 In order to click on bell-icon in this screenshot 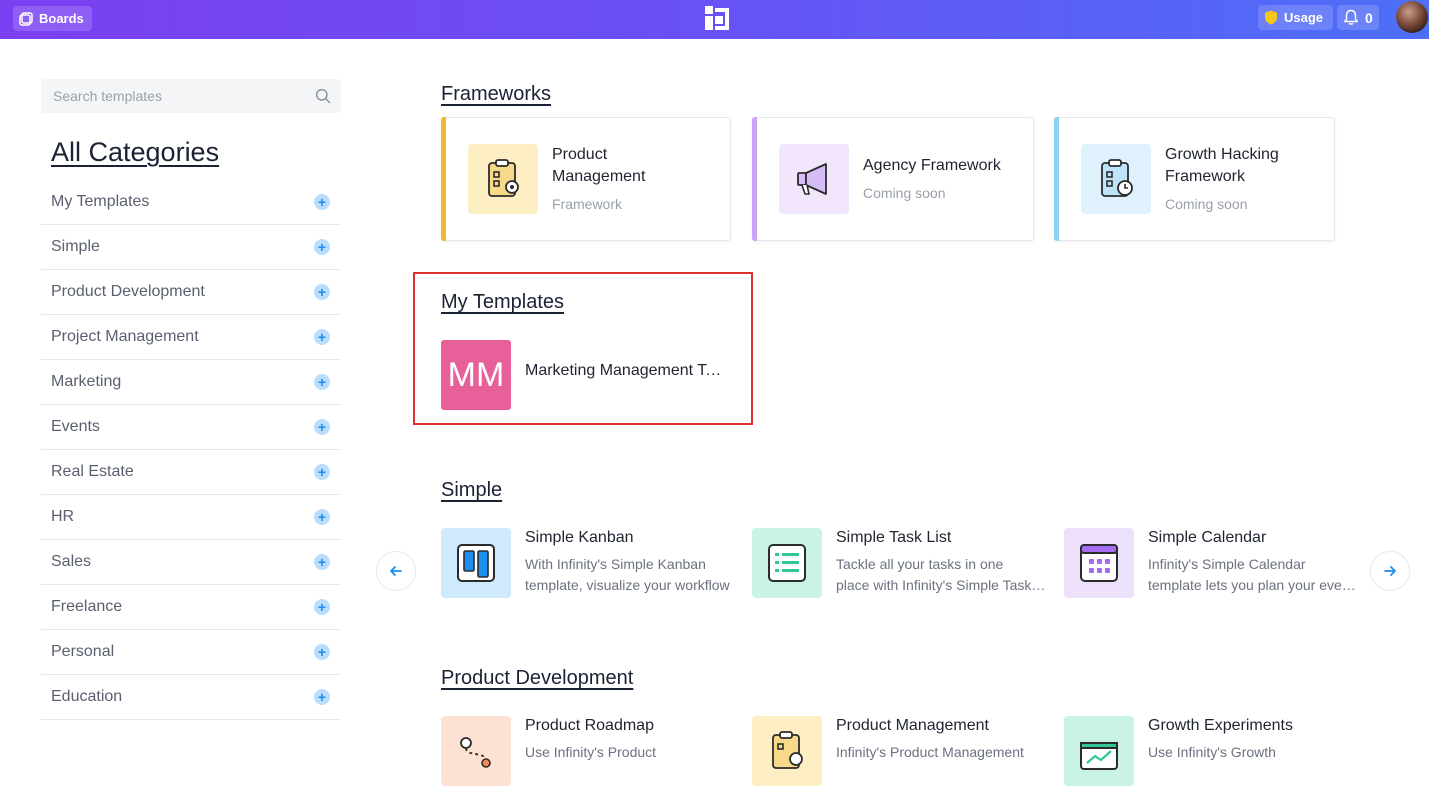, I will do `click(1351, 17)`.